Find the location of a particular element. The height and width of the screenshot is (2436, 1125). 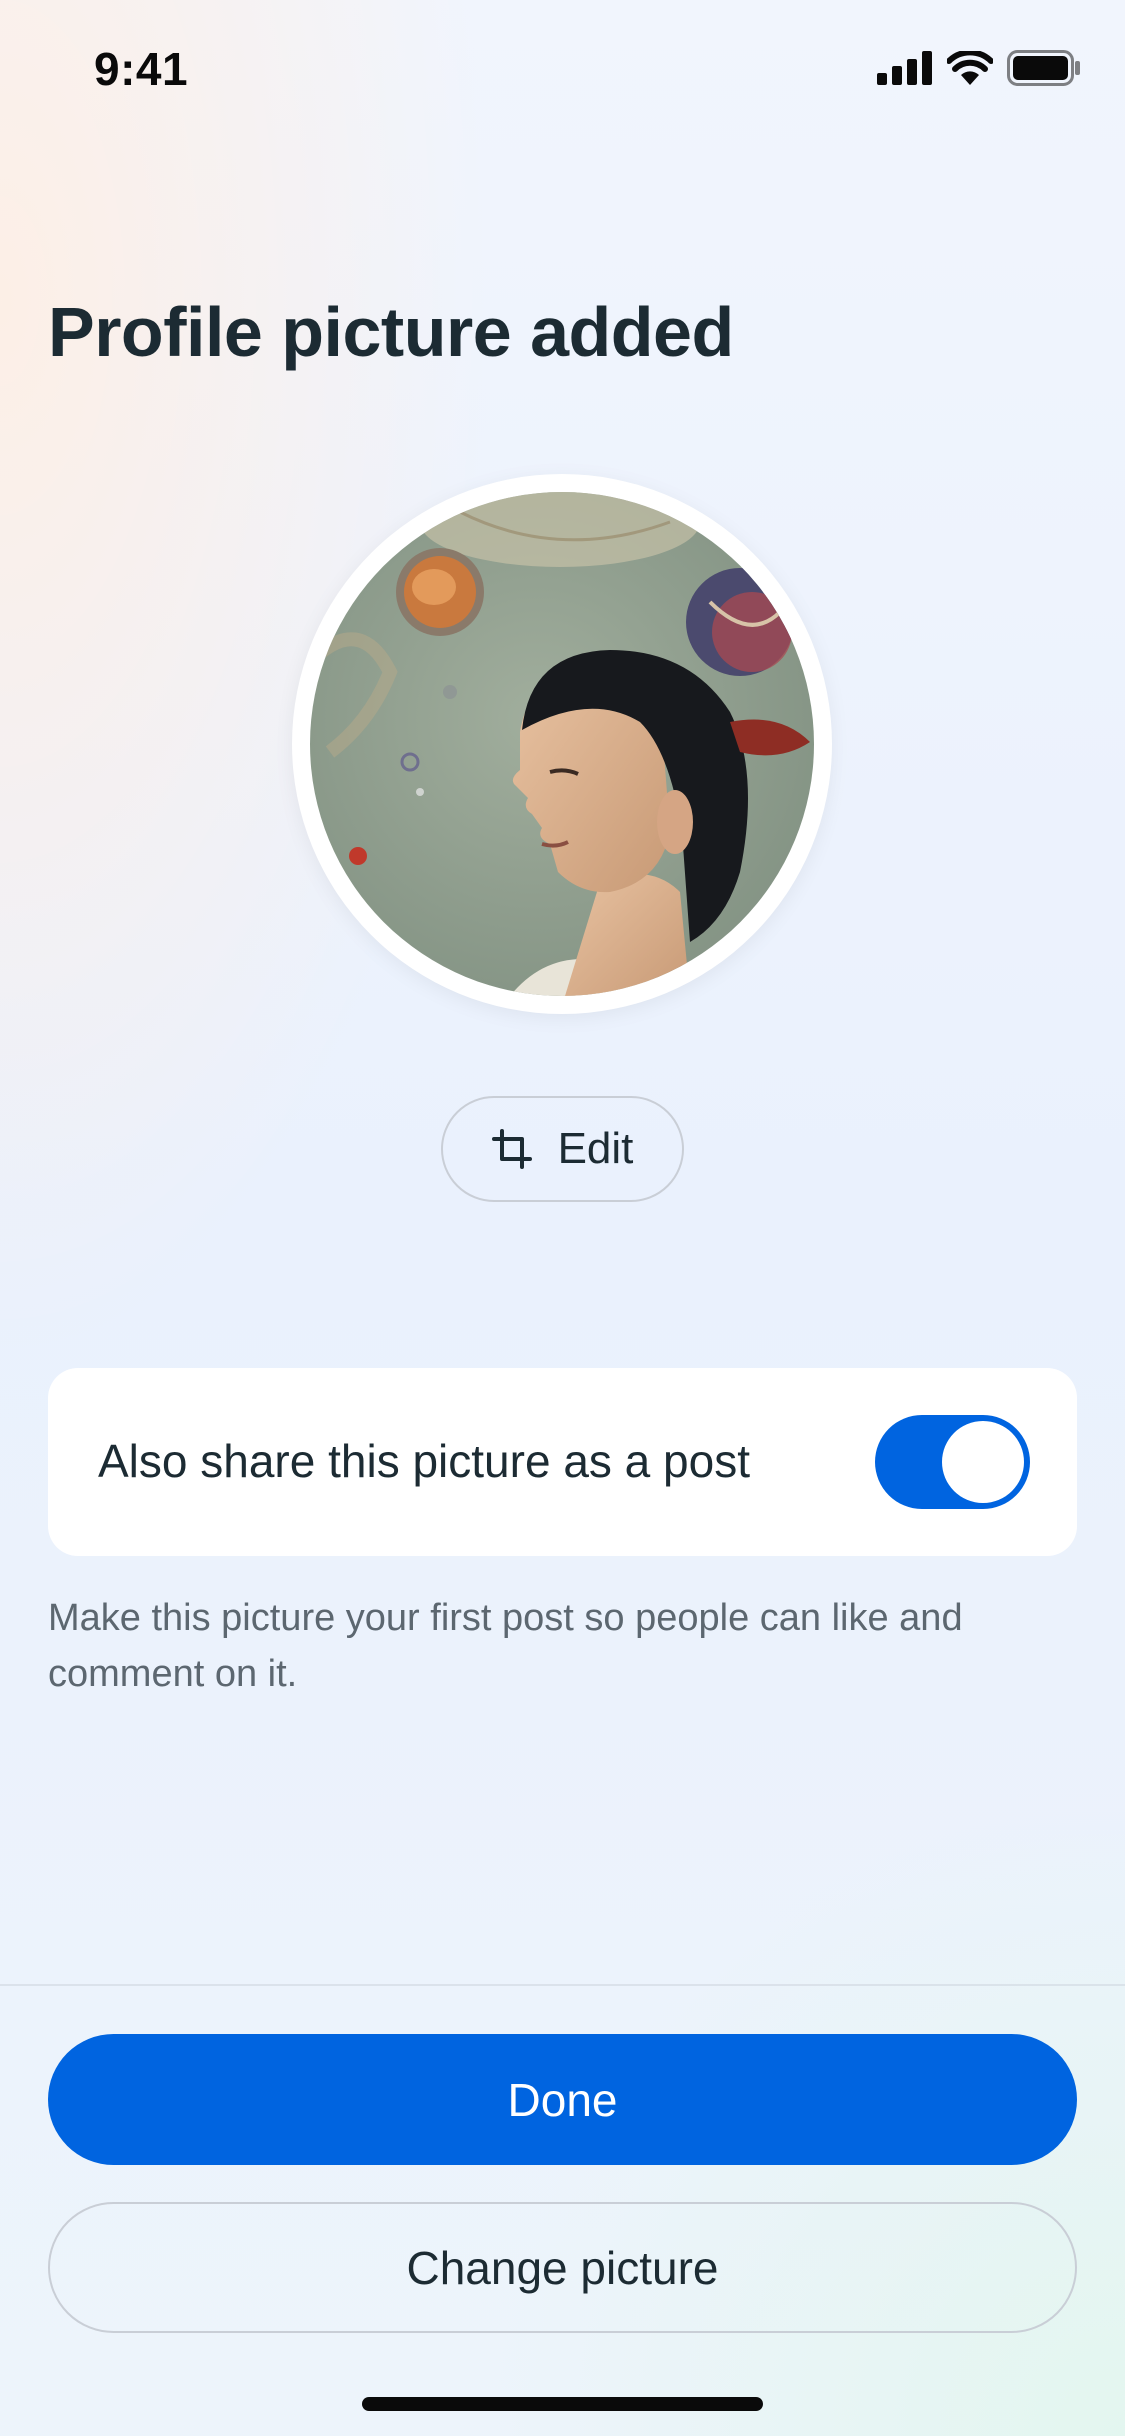

status-bar: 9:41 is located at coordinates (562, 70).